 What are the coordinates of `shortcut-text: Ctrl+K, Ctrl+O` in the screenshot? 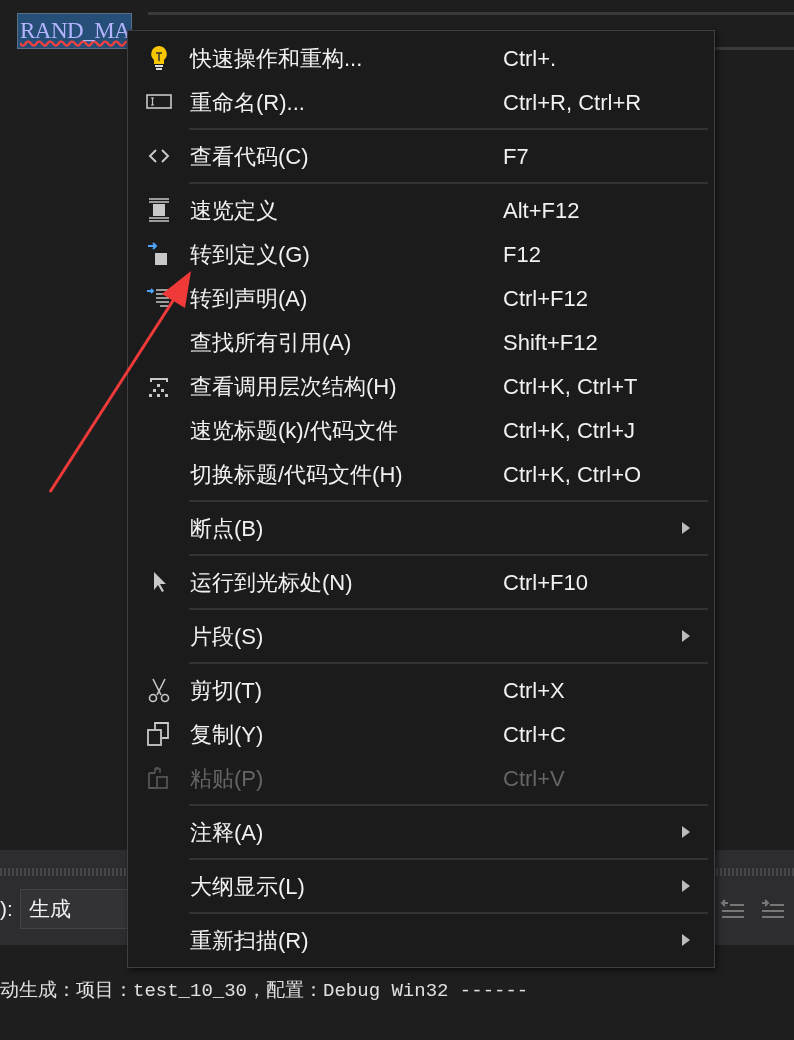 It's located at (572, 474).